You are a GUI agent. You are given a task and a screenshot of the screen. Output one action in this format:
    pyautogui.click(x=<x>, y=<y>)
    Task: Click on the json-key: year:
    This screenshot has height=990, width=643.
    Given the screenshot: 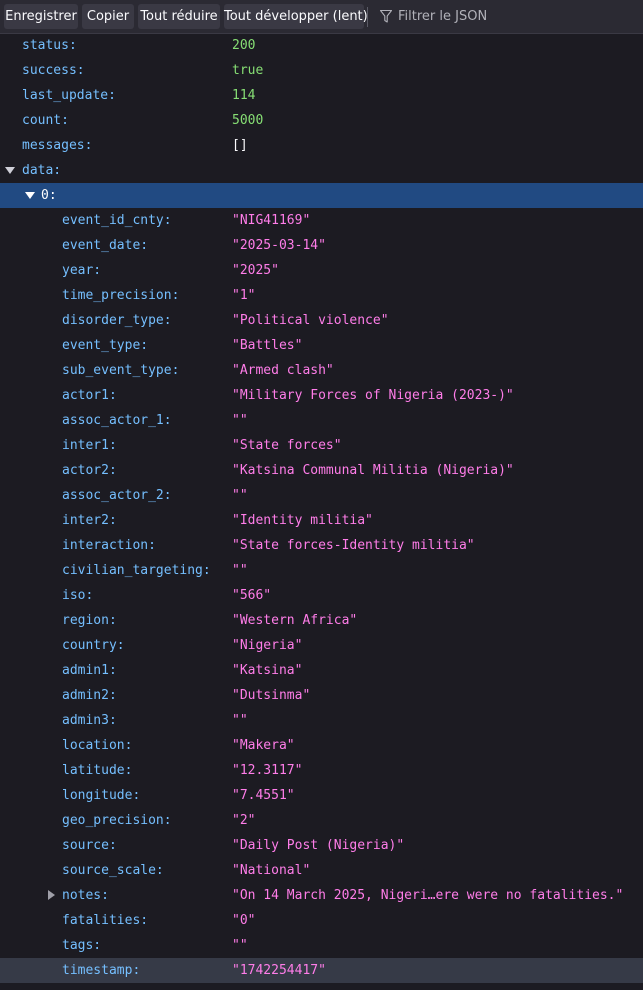 What is the action you would take?
    pyautogui.click(x=82, y=270)
    